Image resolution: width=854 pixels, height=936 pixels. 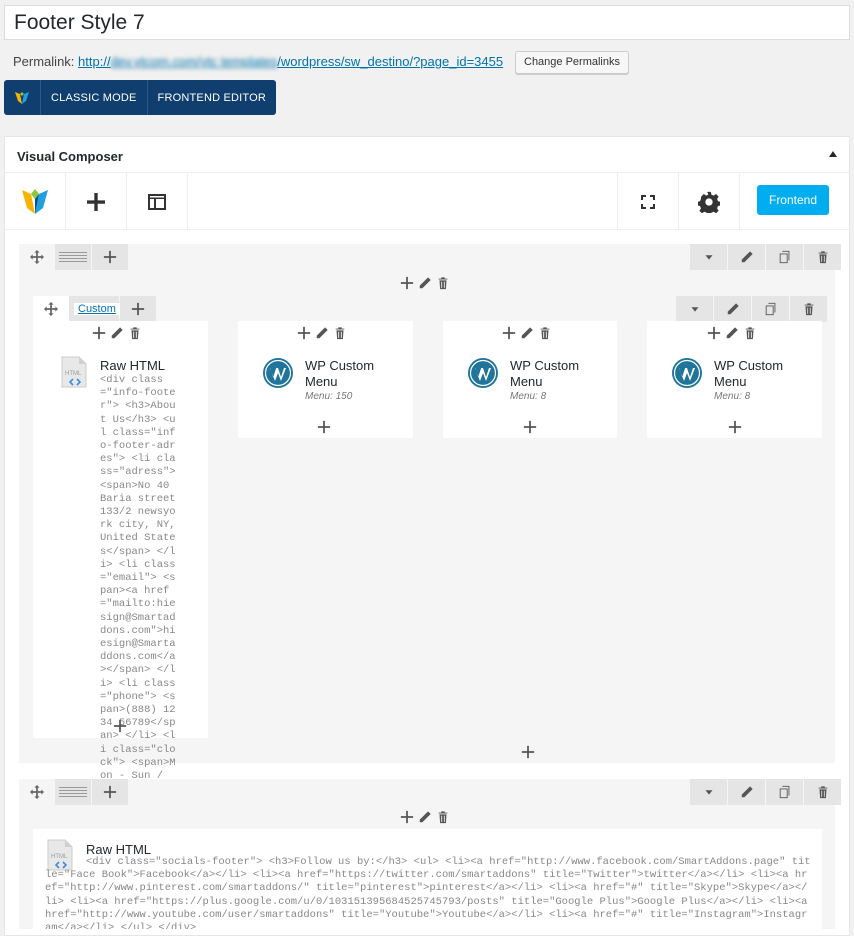 What do you see at coordinates (528, 752) in the screenshot?
I see `row-add-element-plus-icon` at bounding box center [528, 752].